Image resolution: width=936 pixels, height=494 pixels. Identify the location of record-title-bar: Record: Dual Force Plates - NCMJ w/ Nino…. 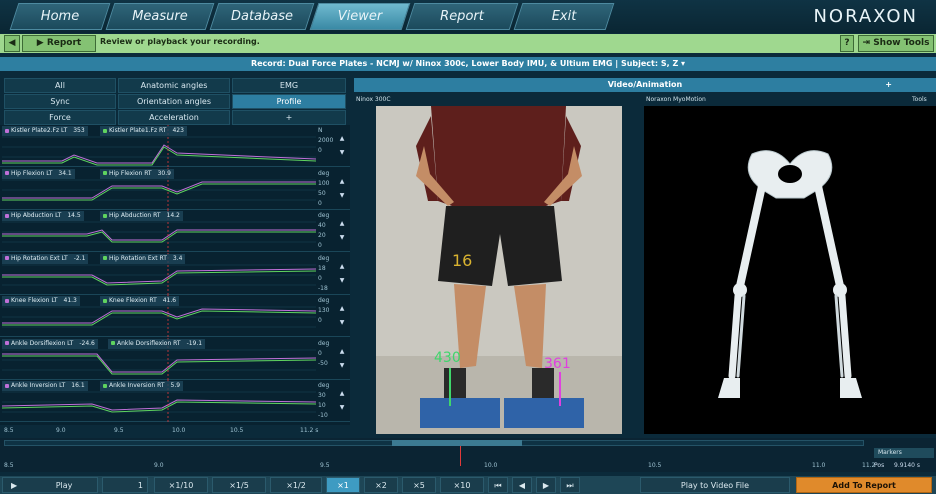
(468, 64).